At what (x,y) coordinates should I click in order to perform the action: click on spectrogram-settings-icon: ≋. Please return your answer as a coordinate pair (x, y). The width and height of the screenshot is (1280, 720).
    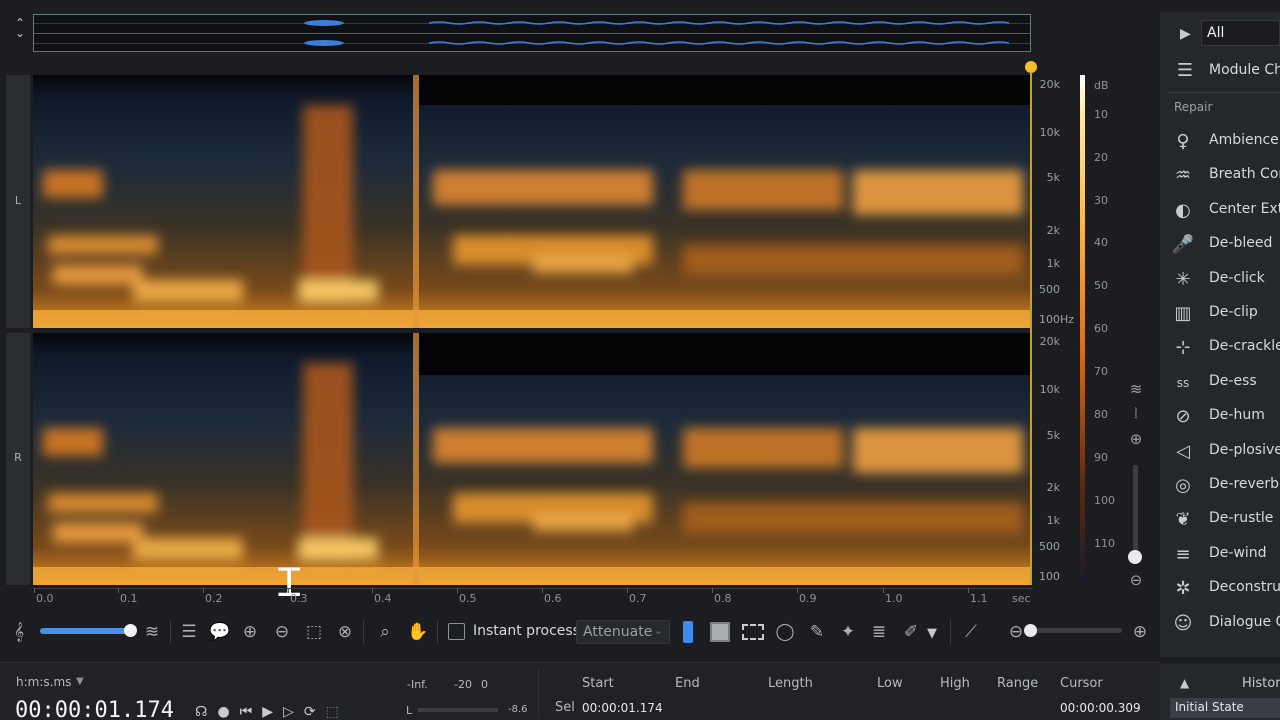
    Looking at the image, I should click on (152, 632).